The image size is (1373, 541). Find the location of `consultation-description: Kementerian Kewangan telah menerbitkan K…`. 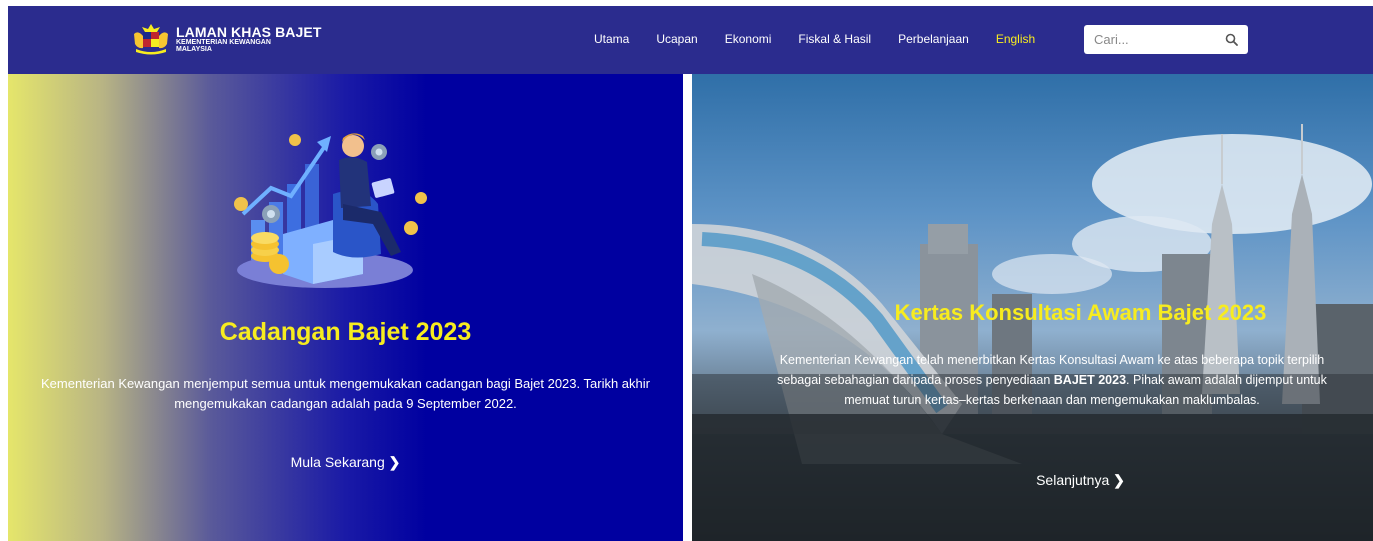

consultation-description: Kementerian Kewangan telah menerbitkan K… is located at coordinates (1052, 380).